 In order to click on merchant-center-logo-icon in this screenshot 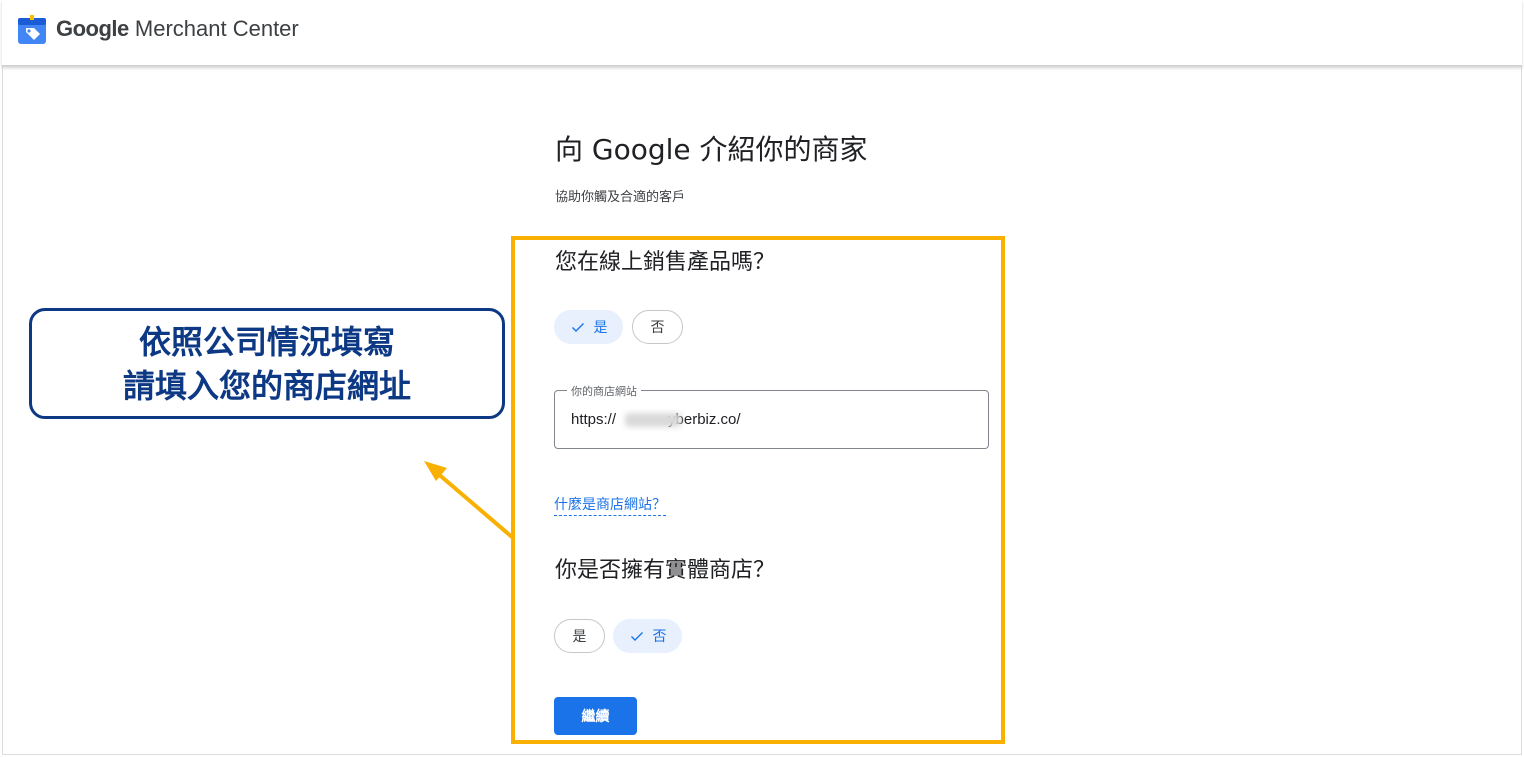, I will do `click(32, 30)`.